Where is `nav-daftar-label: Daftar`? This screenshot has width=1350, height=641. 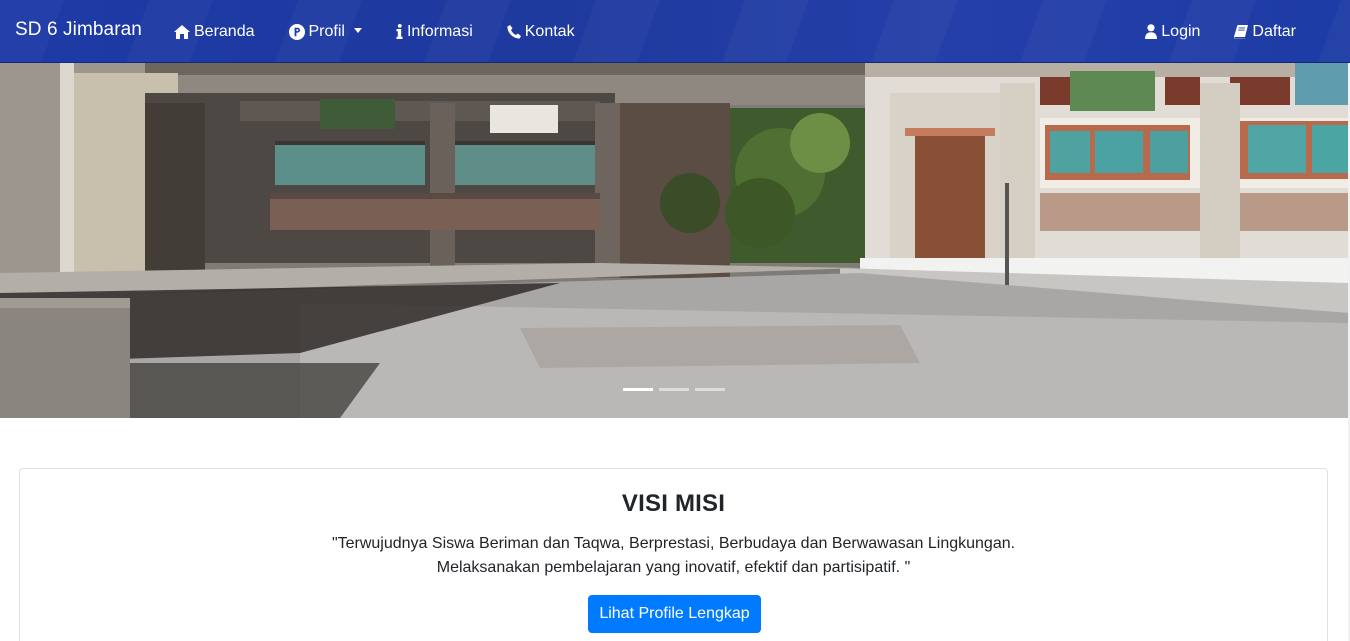 nav-daftar-label: Daftar is located at coordinates (1274, 31).